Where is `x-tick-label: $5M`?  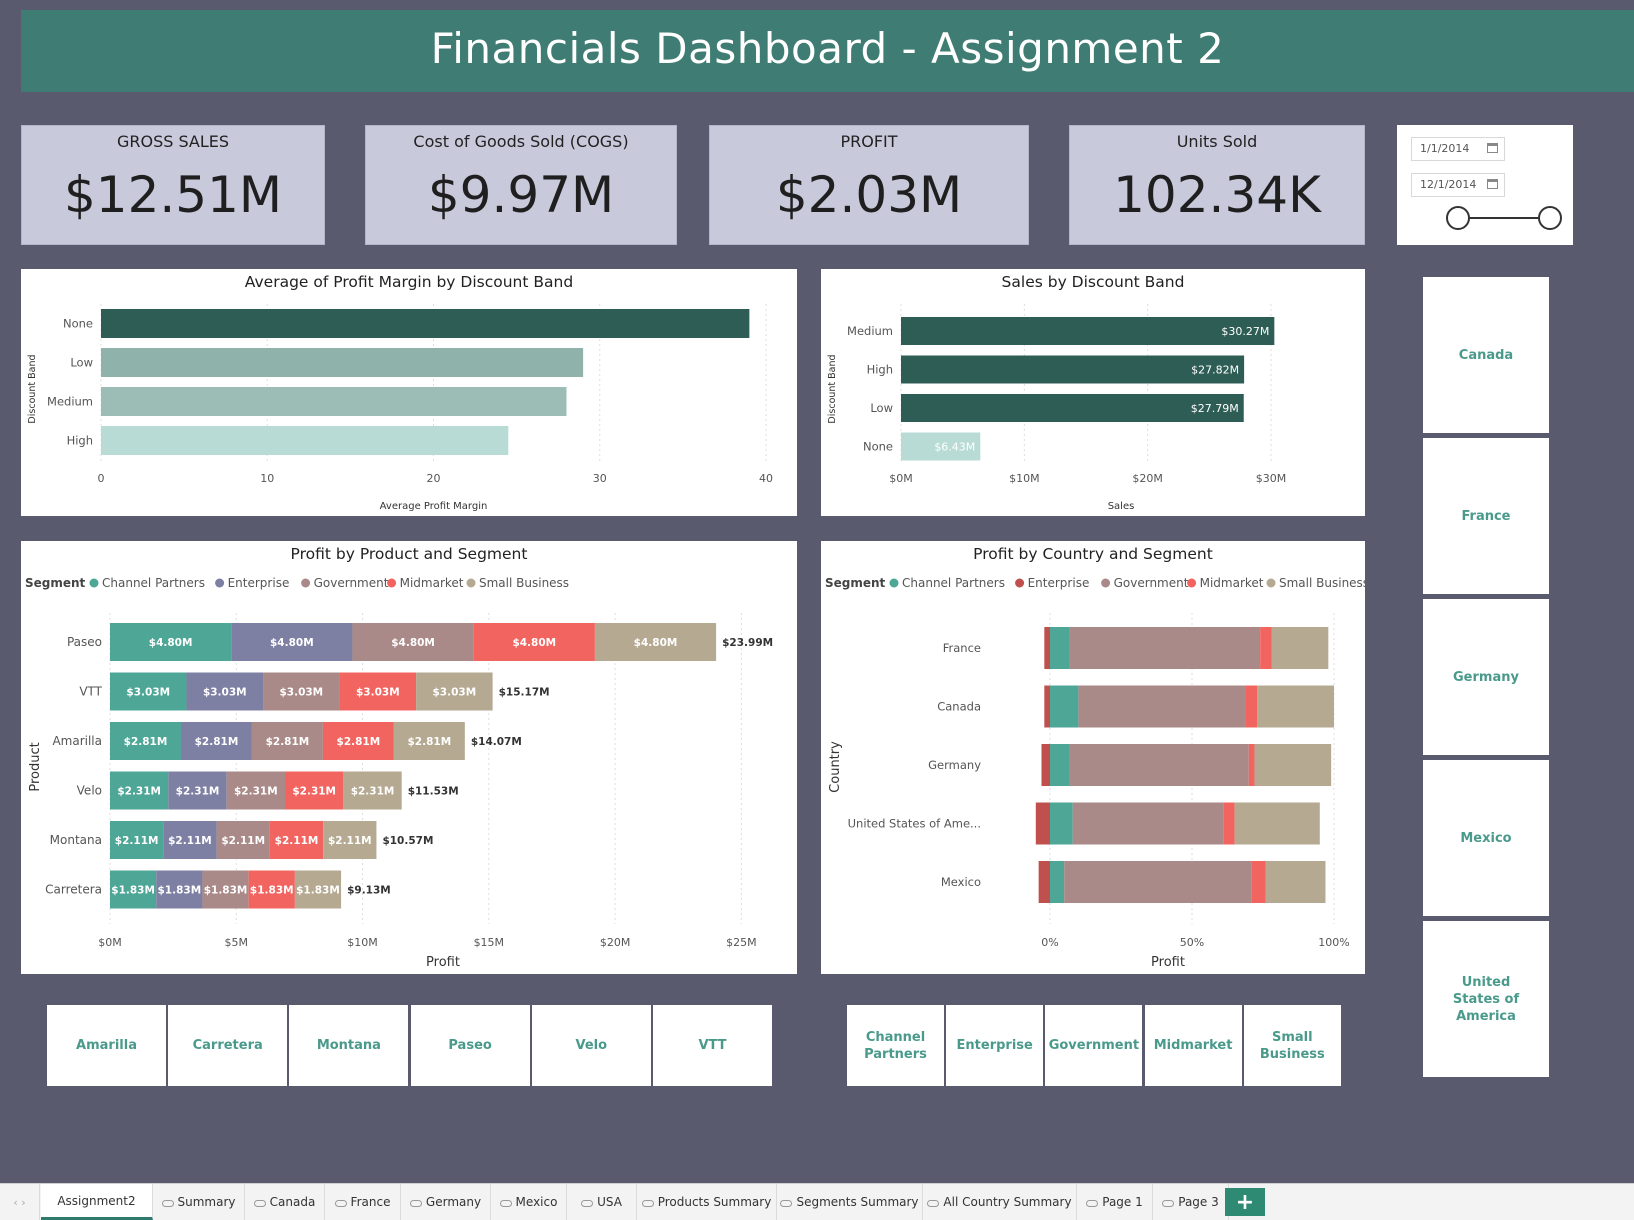
x-tick-label: $5M is located at coordinates (237, 942).